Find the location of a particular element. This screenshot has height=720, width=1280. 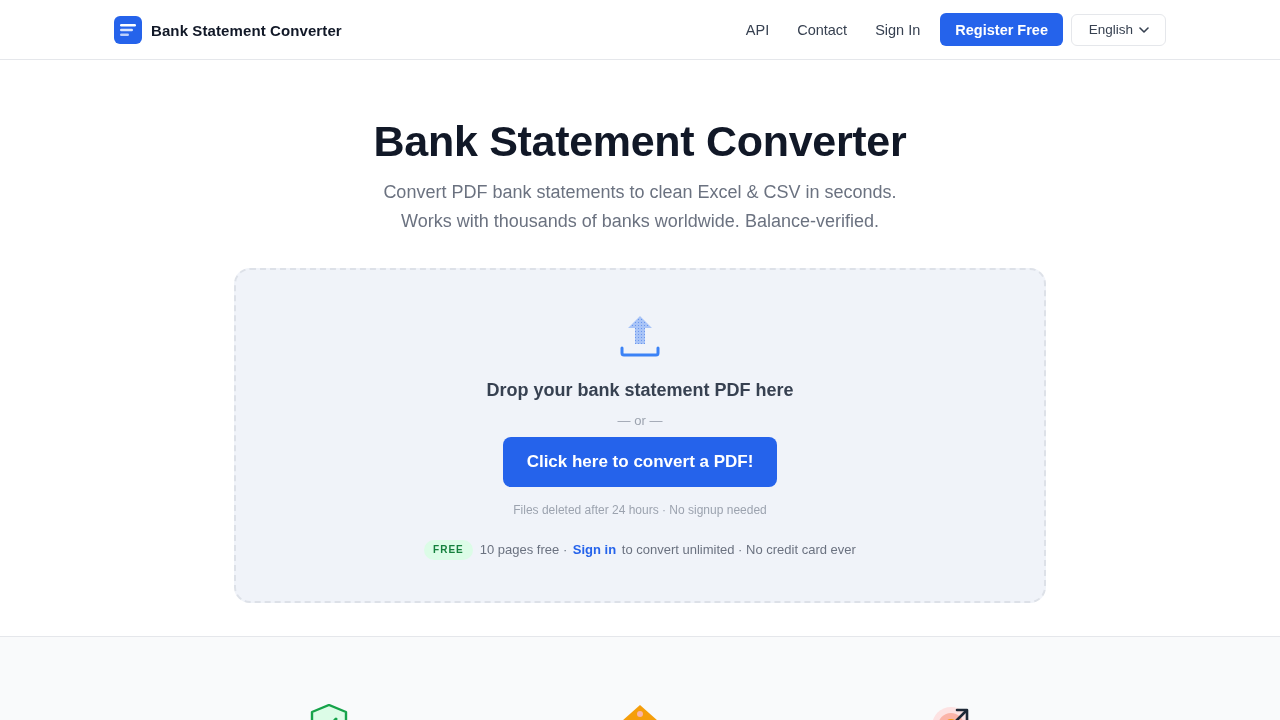

privacy-note: Files deleted after 24 hours · No signup needed is located at coordinates (640, 510).